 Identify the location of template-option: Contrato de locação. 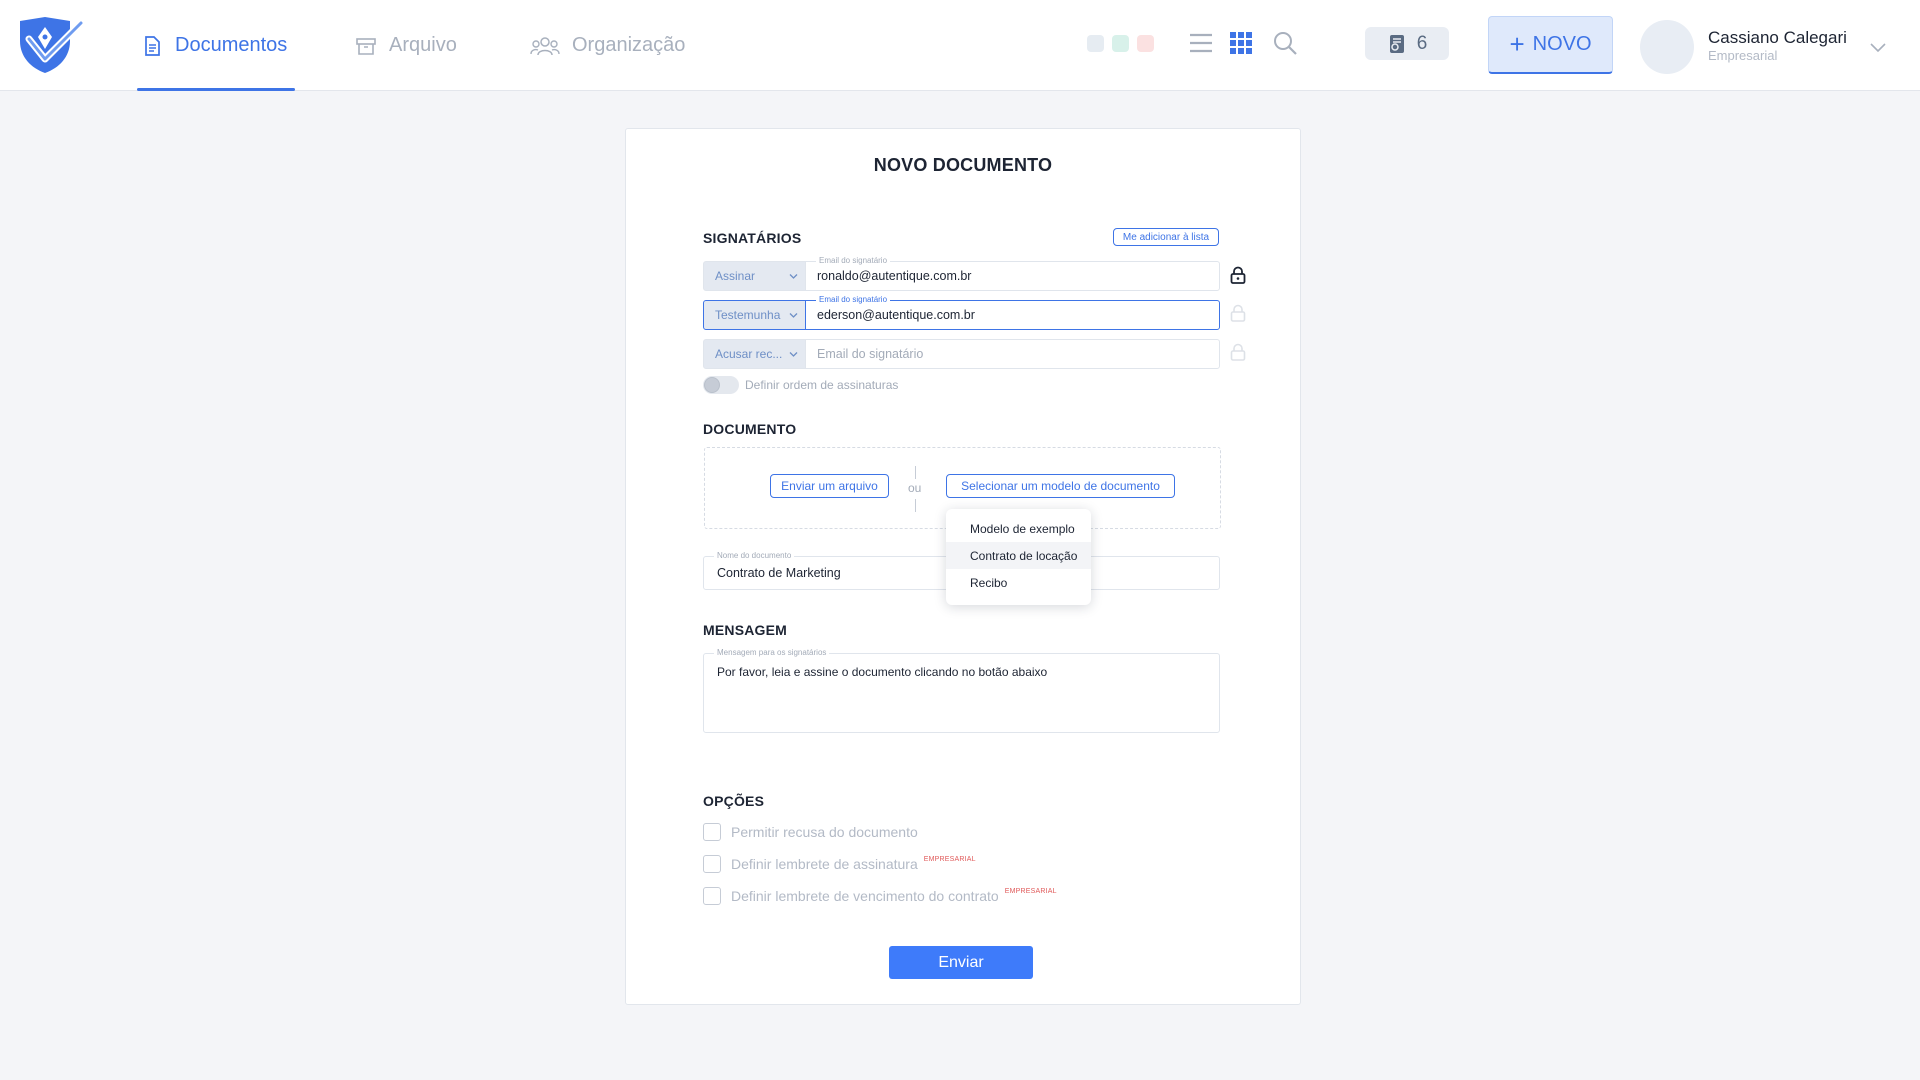
(1018, 555).